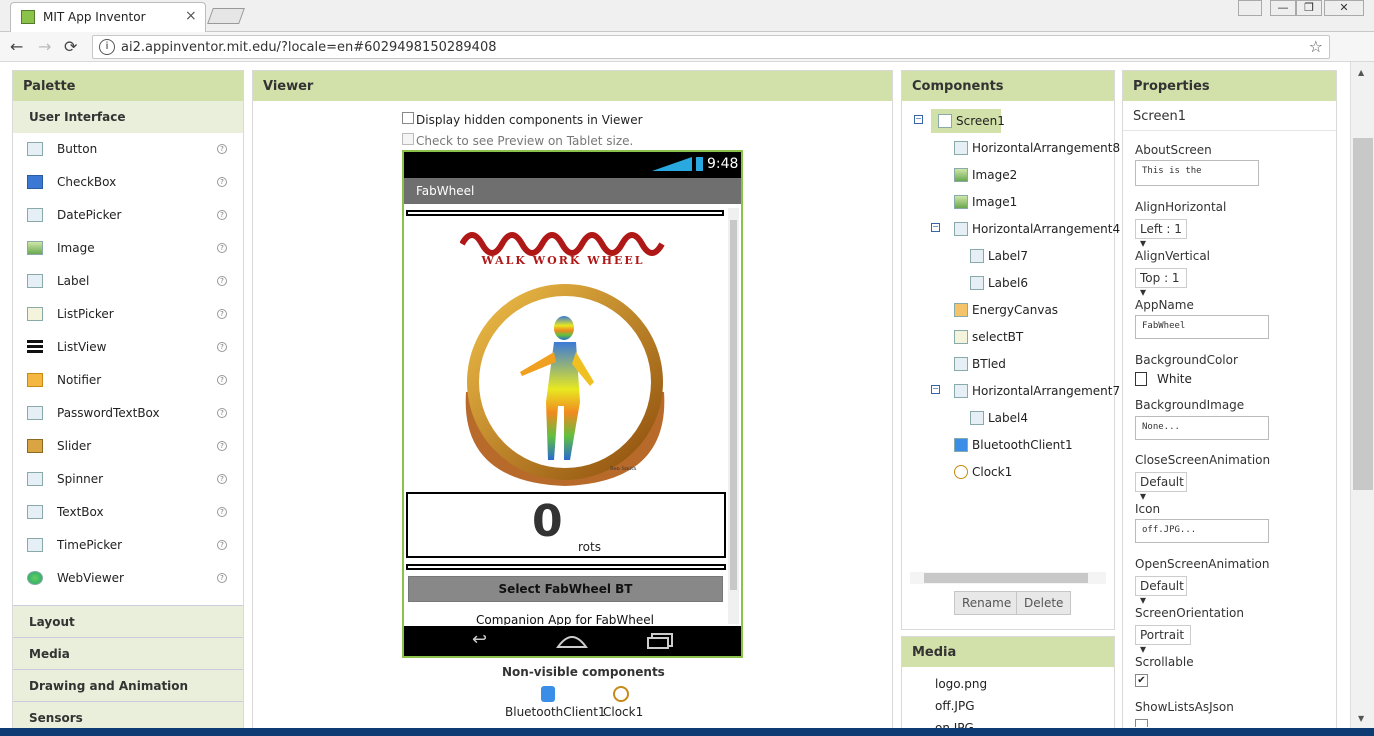 This screenshot has width=1374, height=736. Describe the element at coordinates (44, 46) in the screenshot. I see `forward-icon: →` at that location.